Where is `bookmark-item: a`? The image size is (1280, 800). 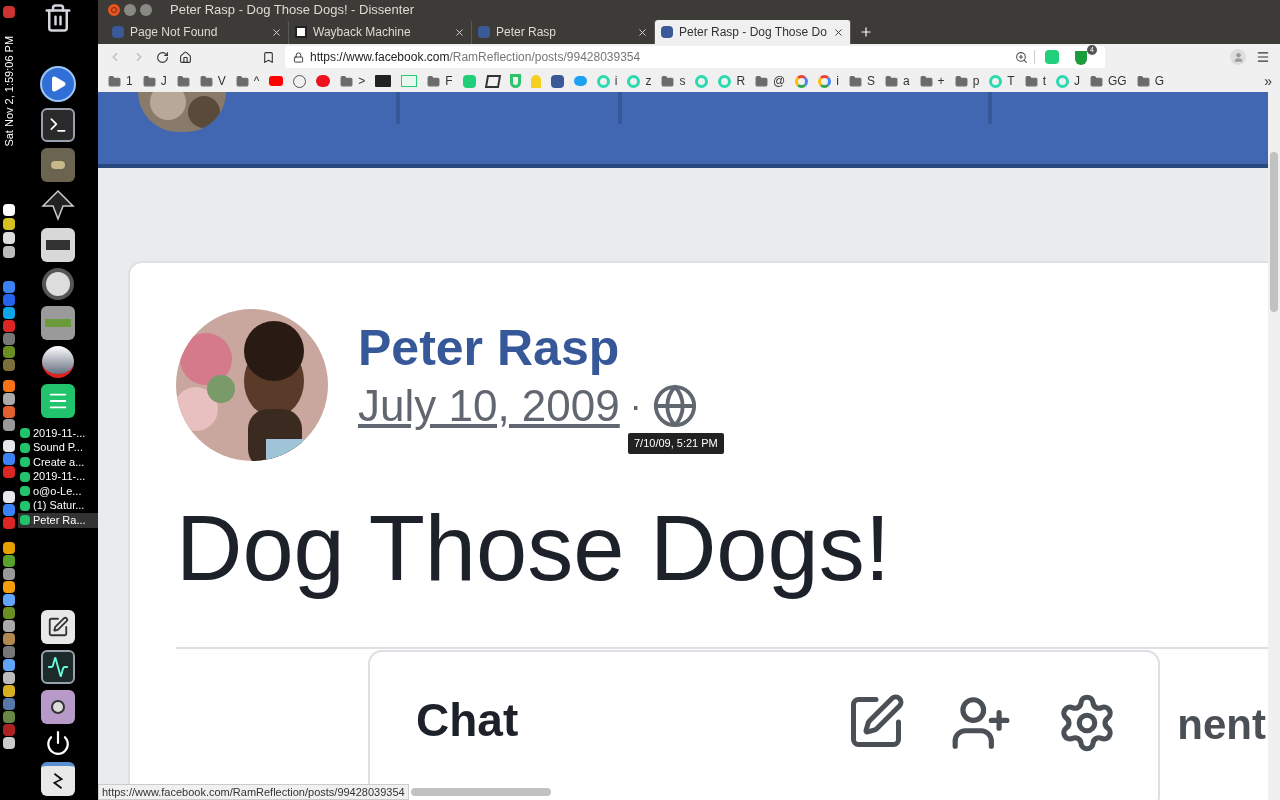 bookmark-item: a is located at coordinates (897, 81).